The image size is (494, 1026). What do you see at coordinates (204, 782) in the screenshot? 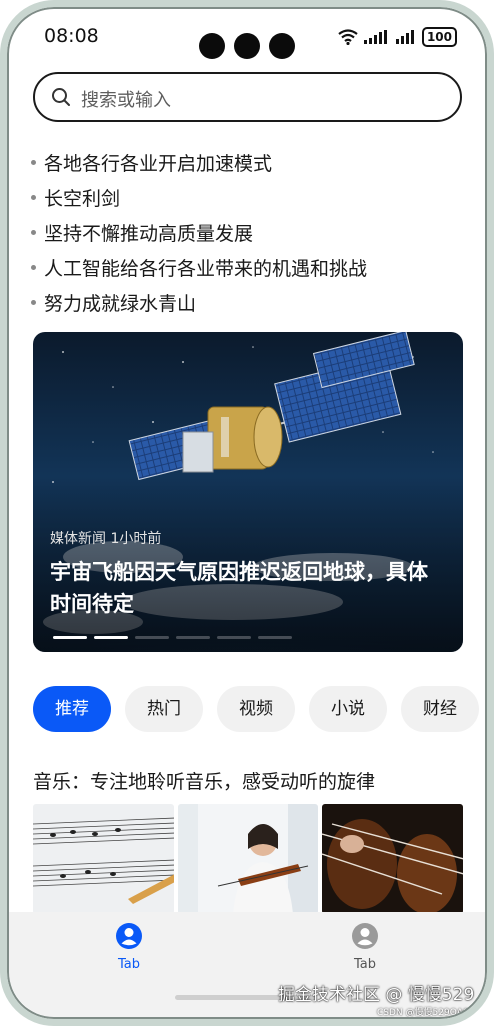
I see `section-title: 音乐：专注地聆听音乐，感受动听的旋律` at bounding box center [204, 782].